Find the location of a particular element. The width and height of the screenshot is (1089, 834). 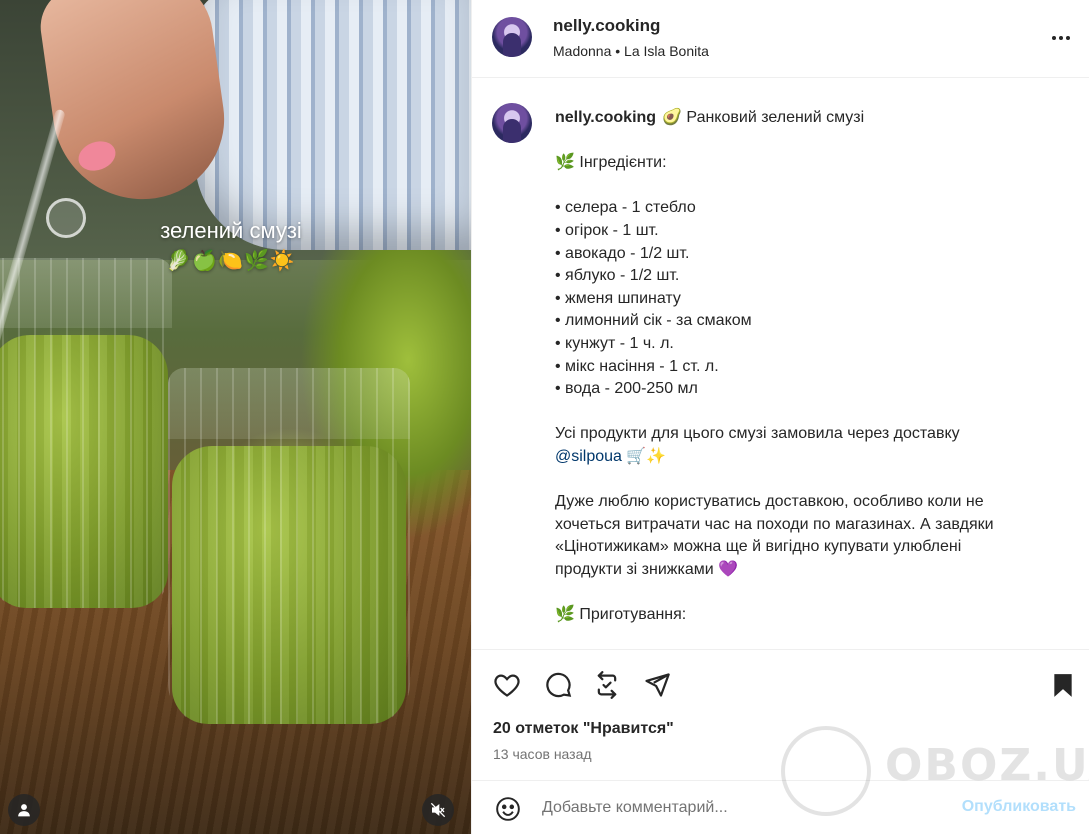

more-options-button is located at coordinates (1061, 38).